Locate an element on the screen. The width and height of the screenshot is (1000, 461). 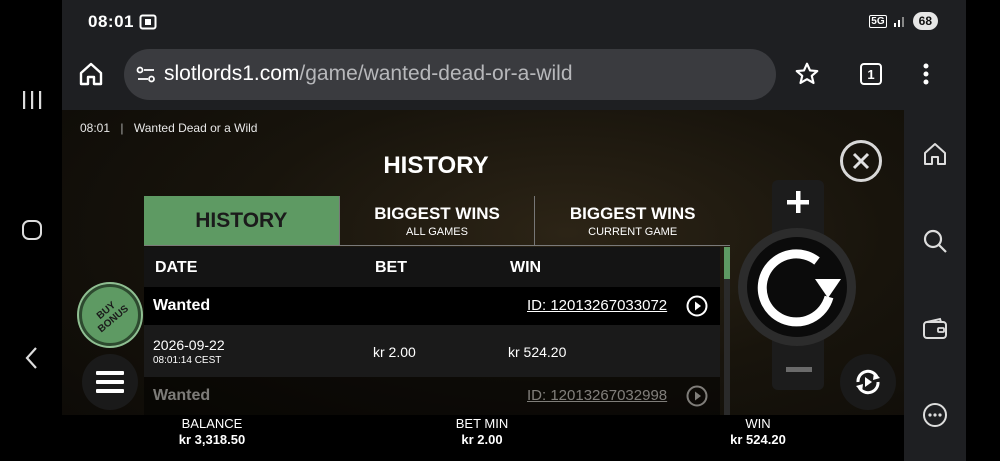
minus-icon is located at coordinates (799, 369).